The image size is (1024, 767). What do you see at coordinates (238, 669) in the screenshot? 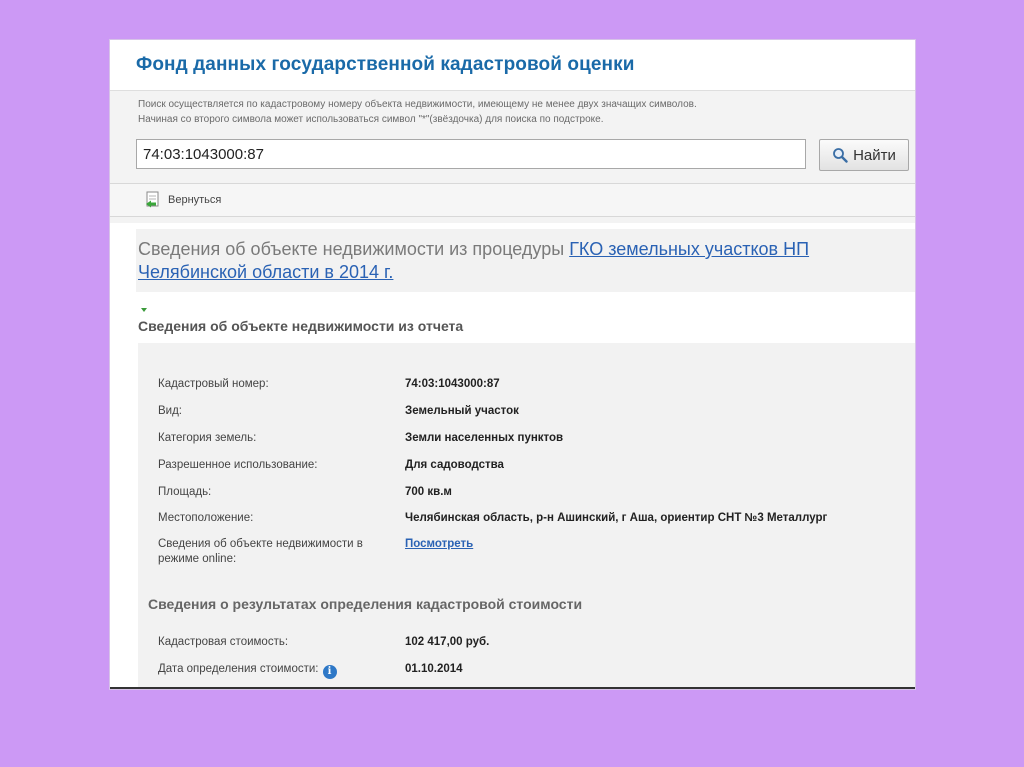
I see `row-label-text: Дата определения стоимости:` at bounding box center [238, 669].